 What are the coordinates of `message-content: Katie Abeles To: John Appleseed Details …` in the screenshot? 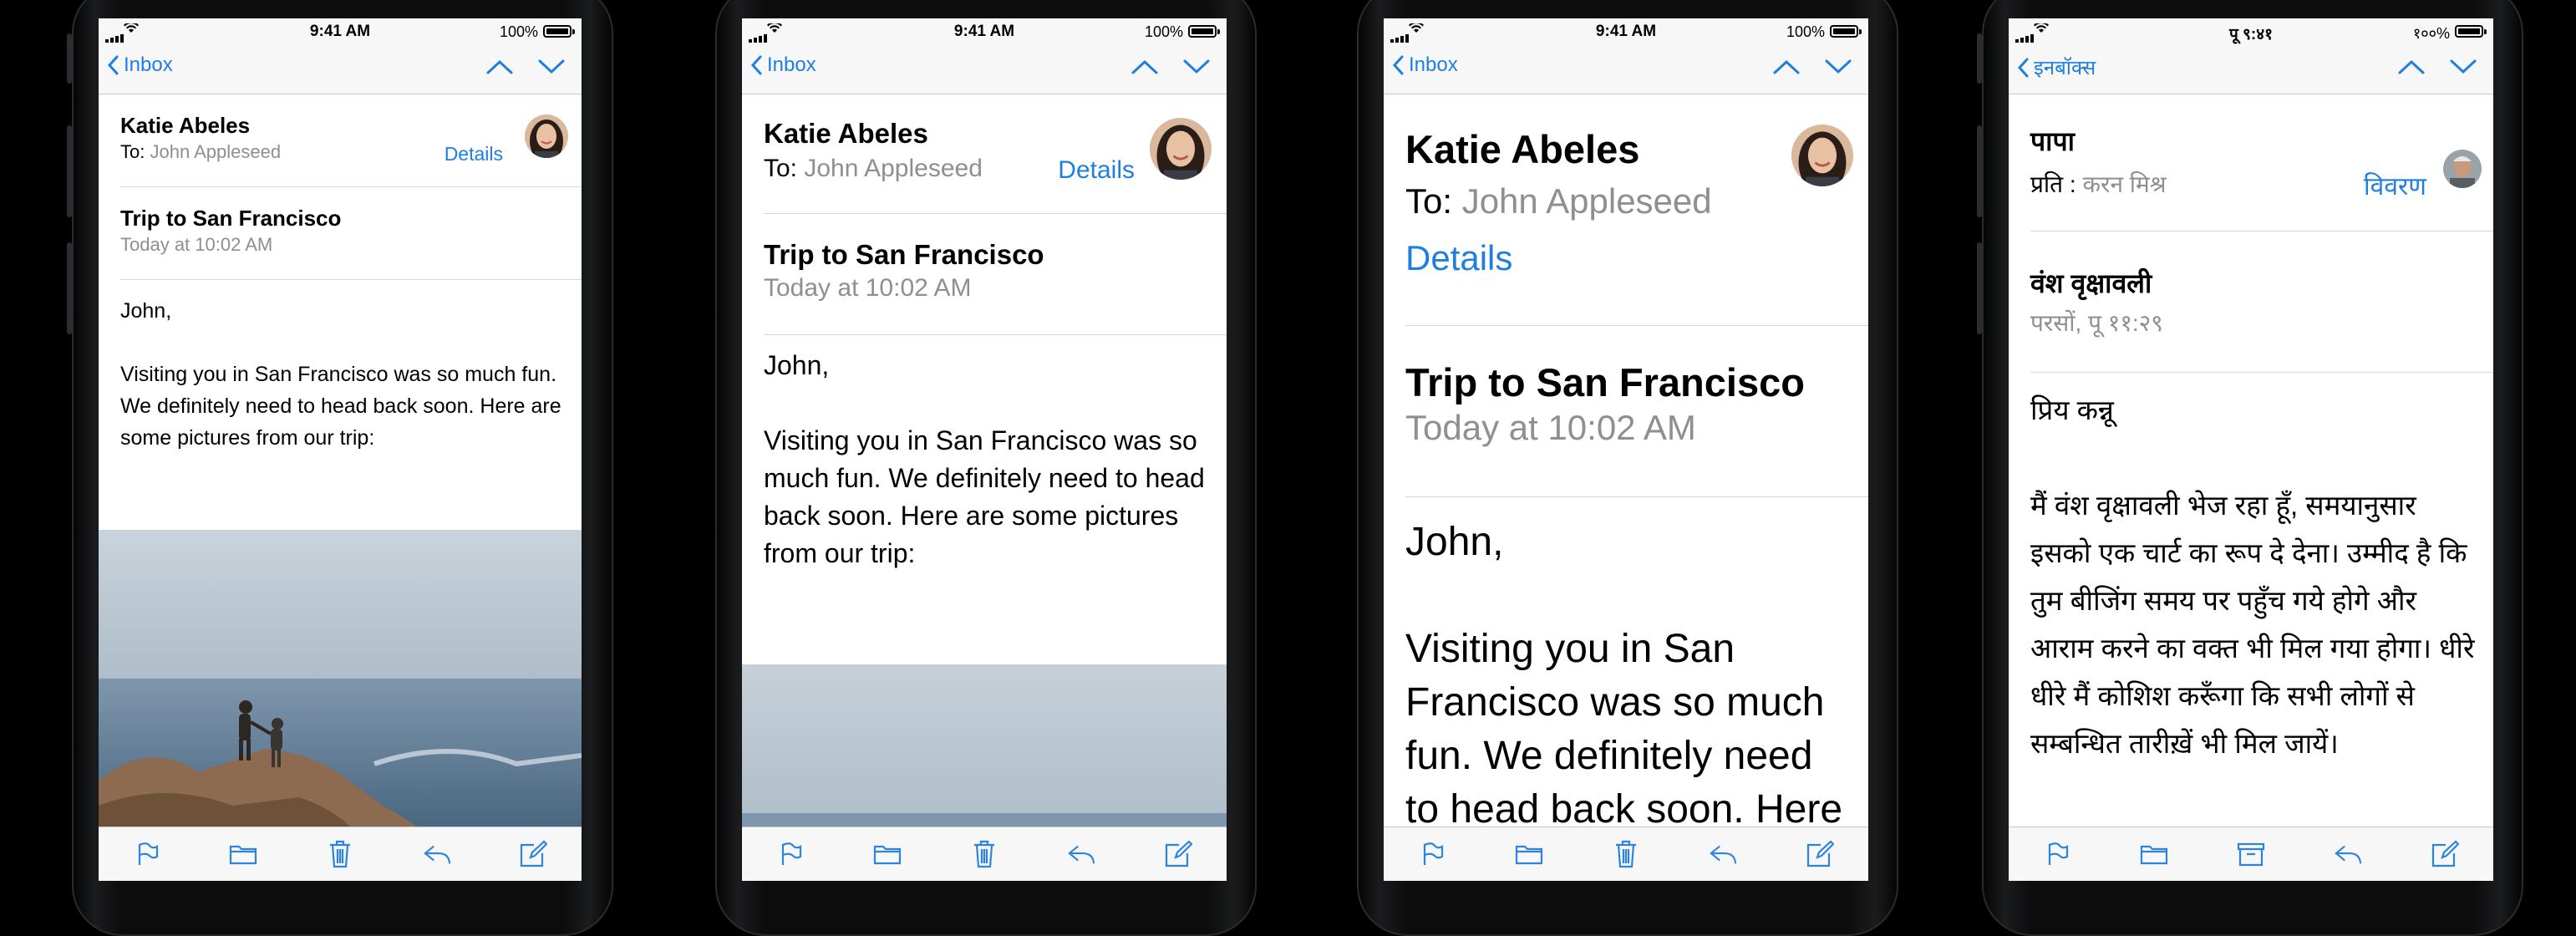 It's located at (985, 460).